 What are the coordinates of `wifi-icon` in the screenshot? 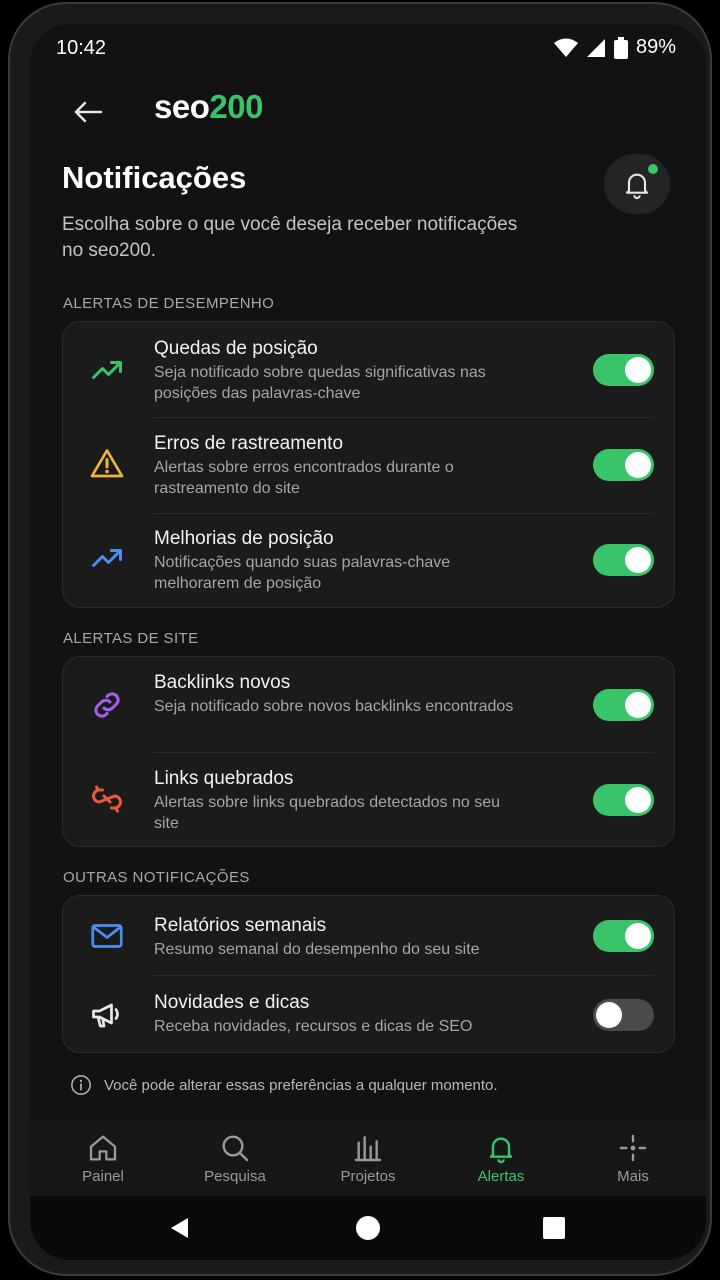 It's located at (565, 47).